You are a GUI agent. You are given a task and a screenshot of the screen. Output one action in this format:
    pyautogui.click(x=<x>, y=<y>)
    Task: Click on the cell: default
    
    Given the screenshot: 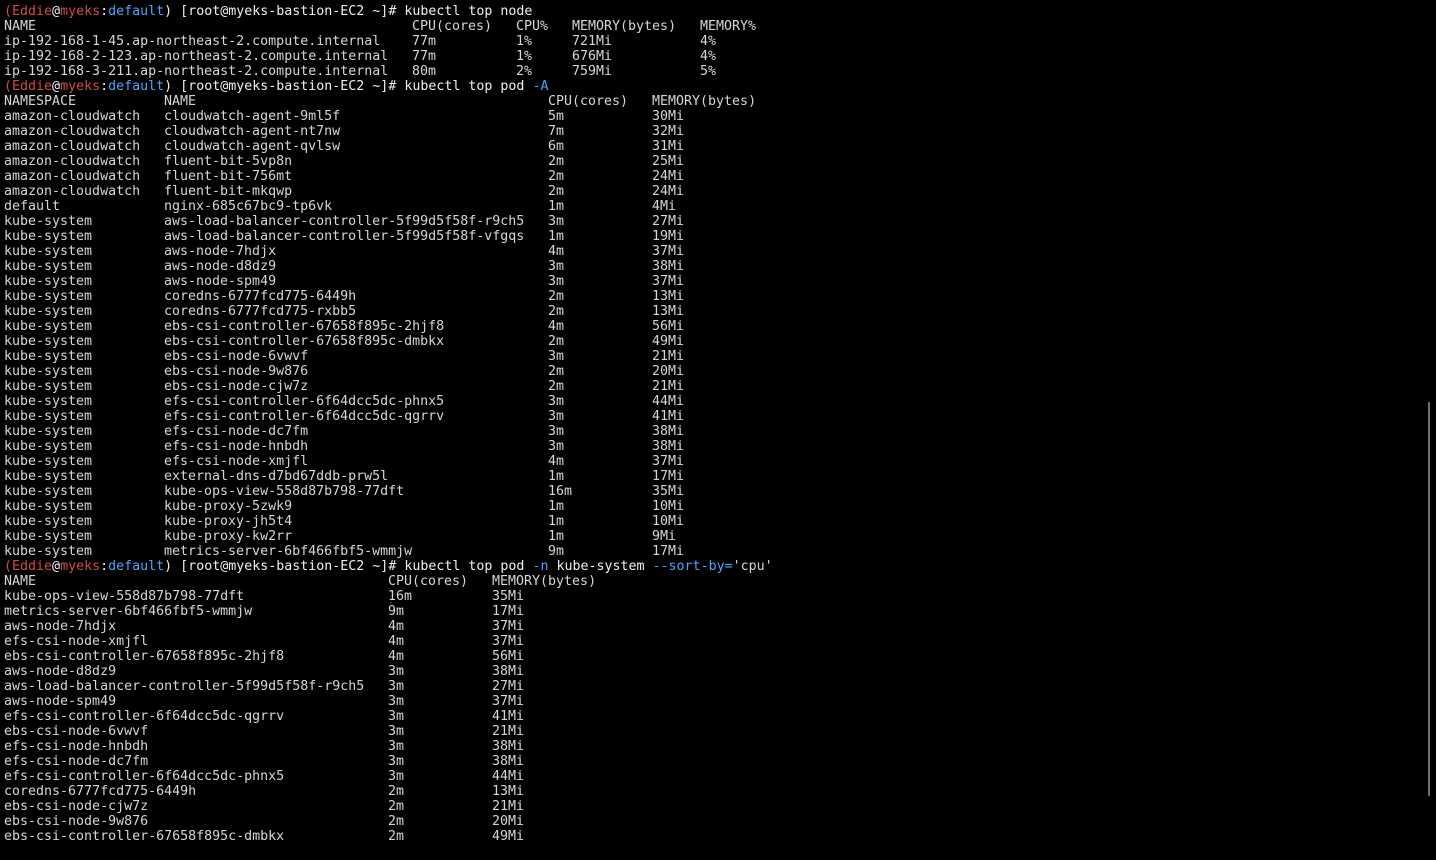 What is the action you would take?
    pyautogui.click(x=32, y=206)
    